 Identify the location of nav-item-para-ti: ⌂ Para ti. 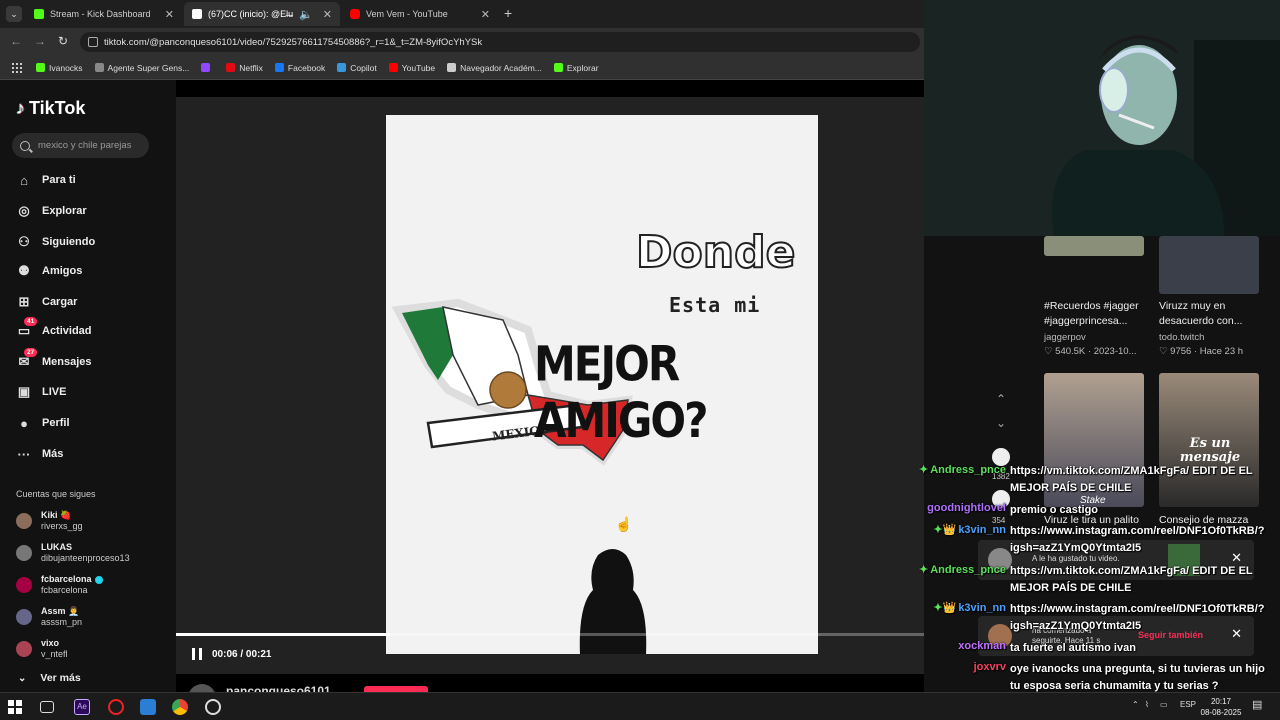
(46, 180).